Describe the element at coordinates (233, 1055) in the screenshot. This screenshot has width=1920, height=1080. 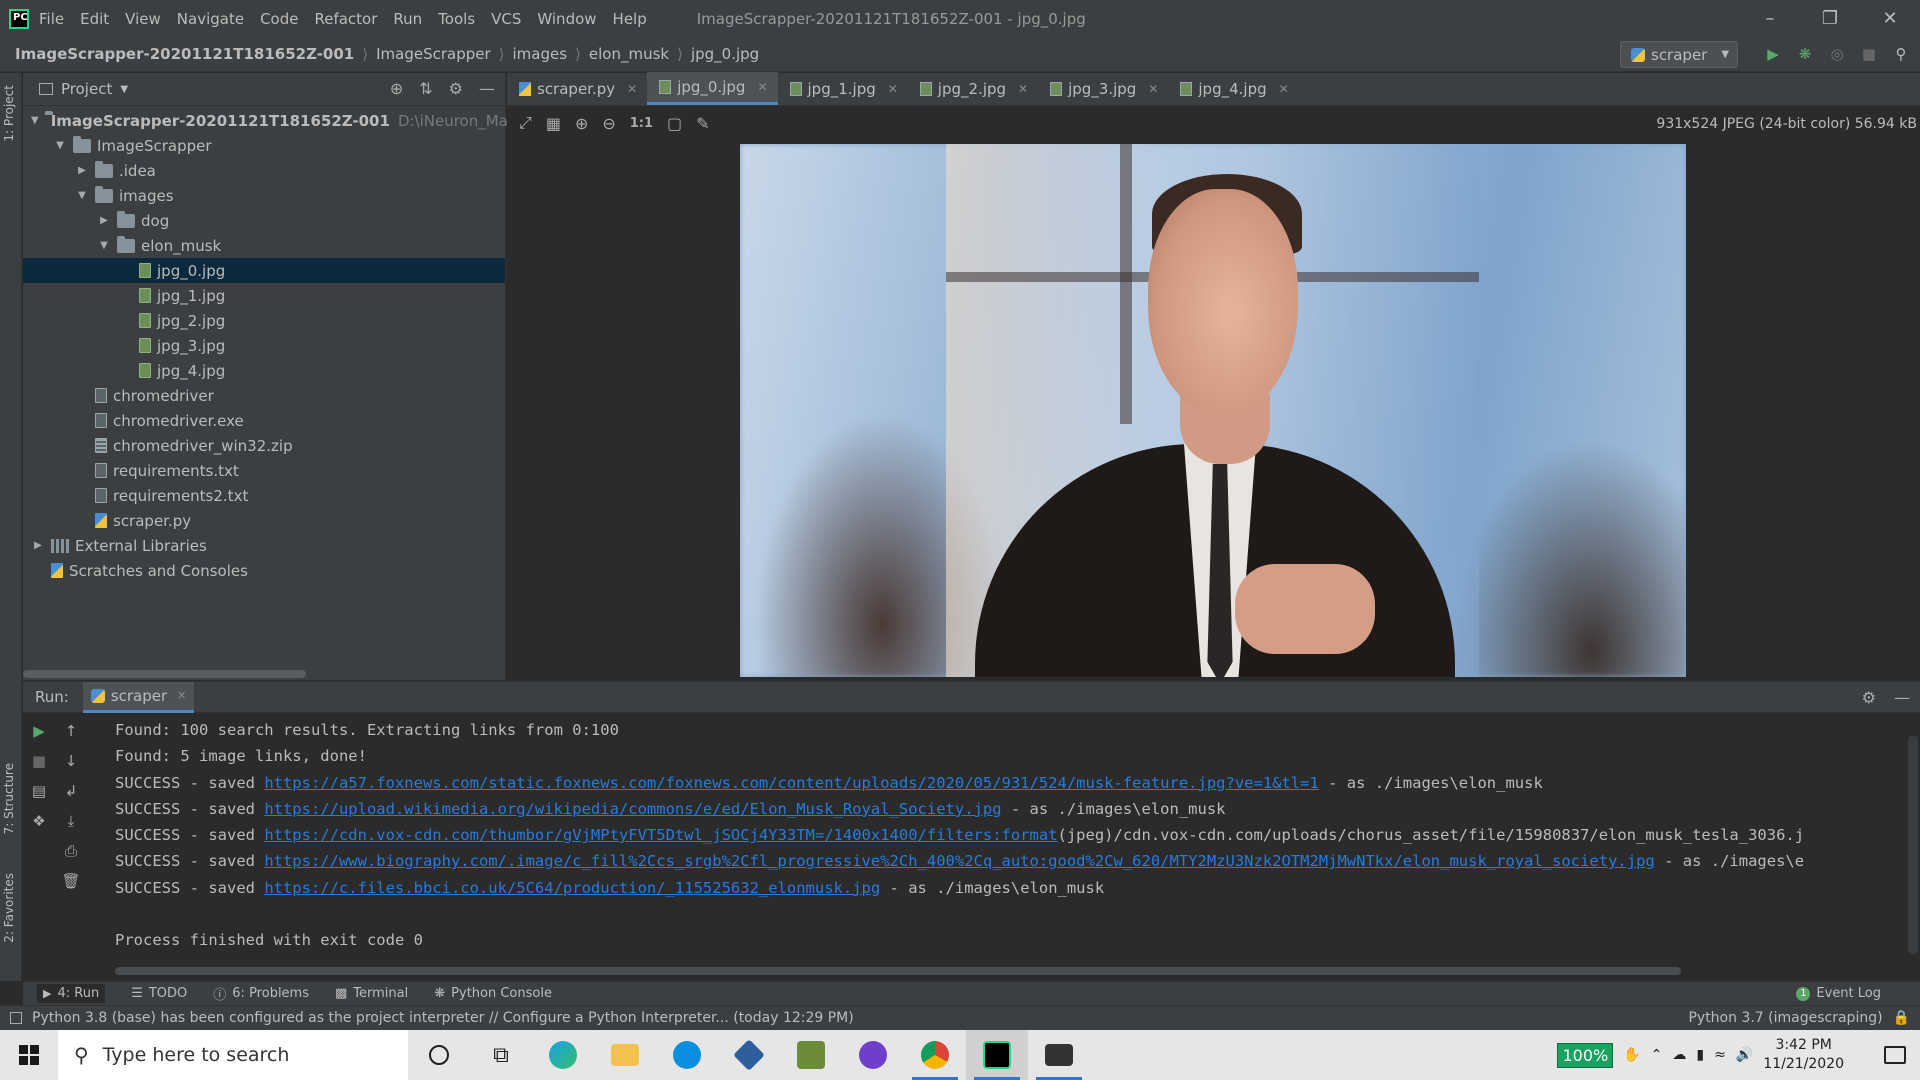
I see `taskbar-search: ⚲ Type here to search` at that location.